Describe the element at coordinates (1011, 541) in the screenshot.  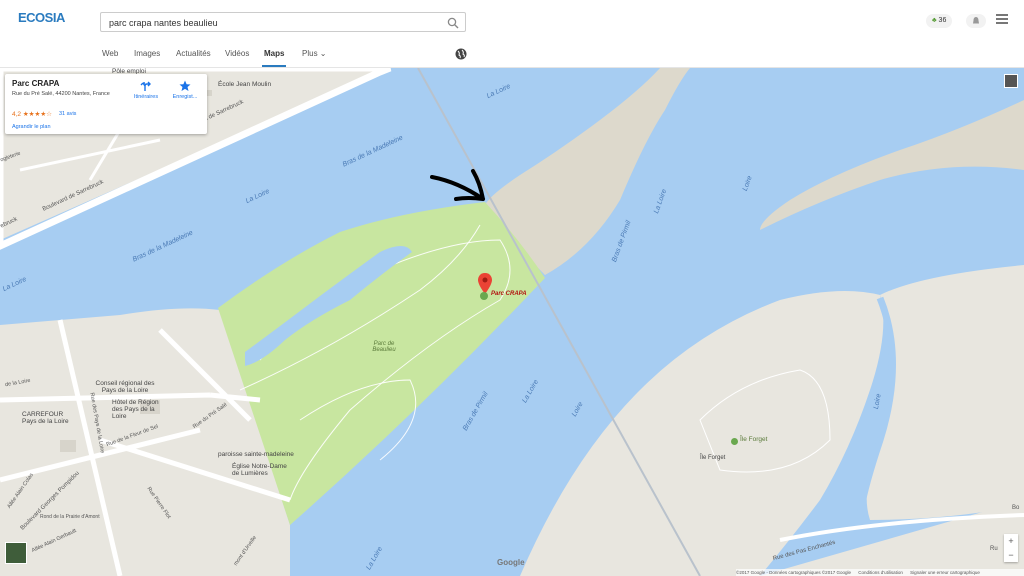
I see `zoom-in-button: +` at that location.